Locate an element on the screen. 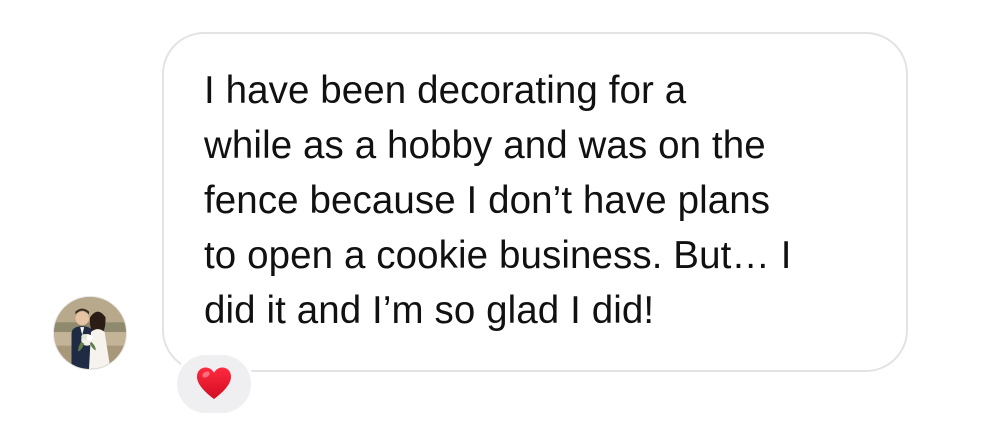 The width and height of the screenshot is (991, 432). red-heart-icon is located at coordinates (214, 383).